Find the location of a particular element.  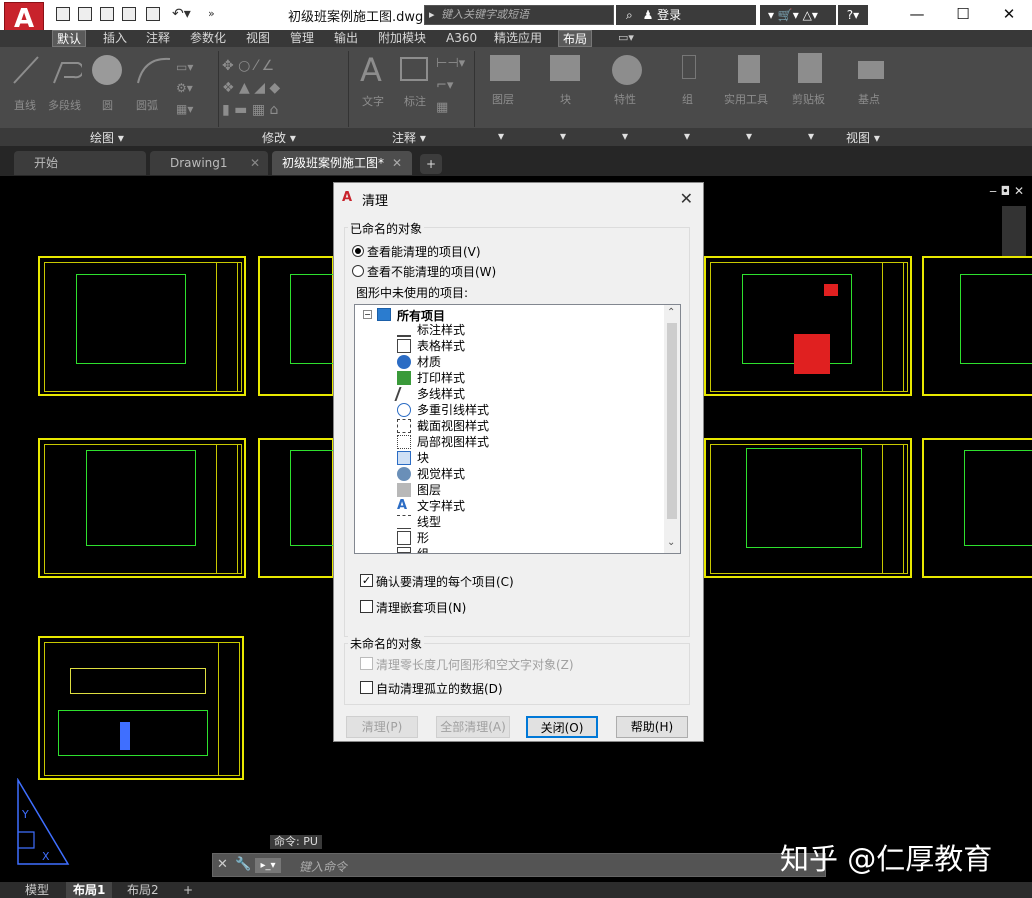

draw-panel-label: 绘图 ▾ is located at coordinates (107, 137).